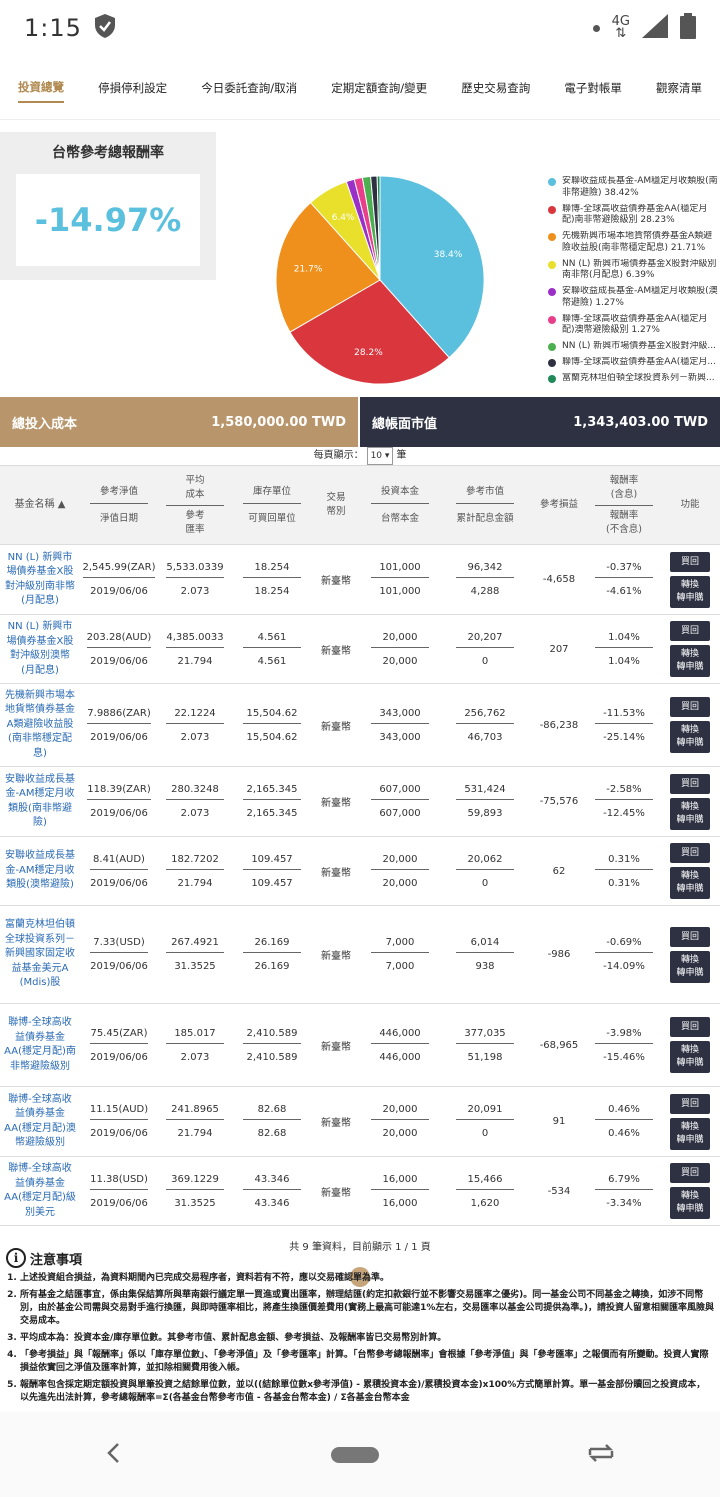  What do you see at coordinates (336, 504) in the screenshot?
I see `header-currency: 交易 幣別` at bounding box center [336, 504].